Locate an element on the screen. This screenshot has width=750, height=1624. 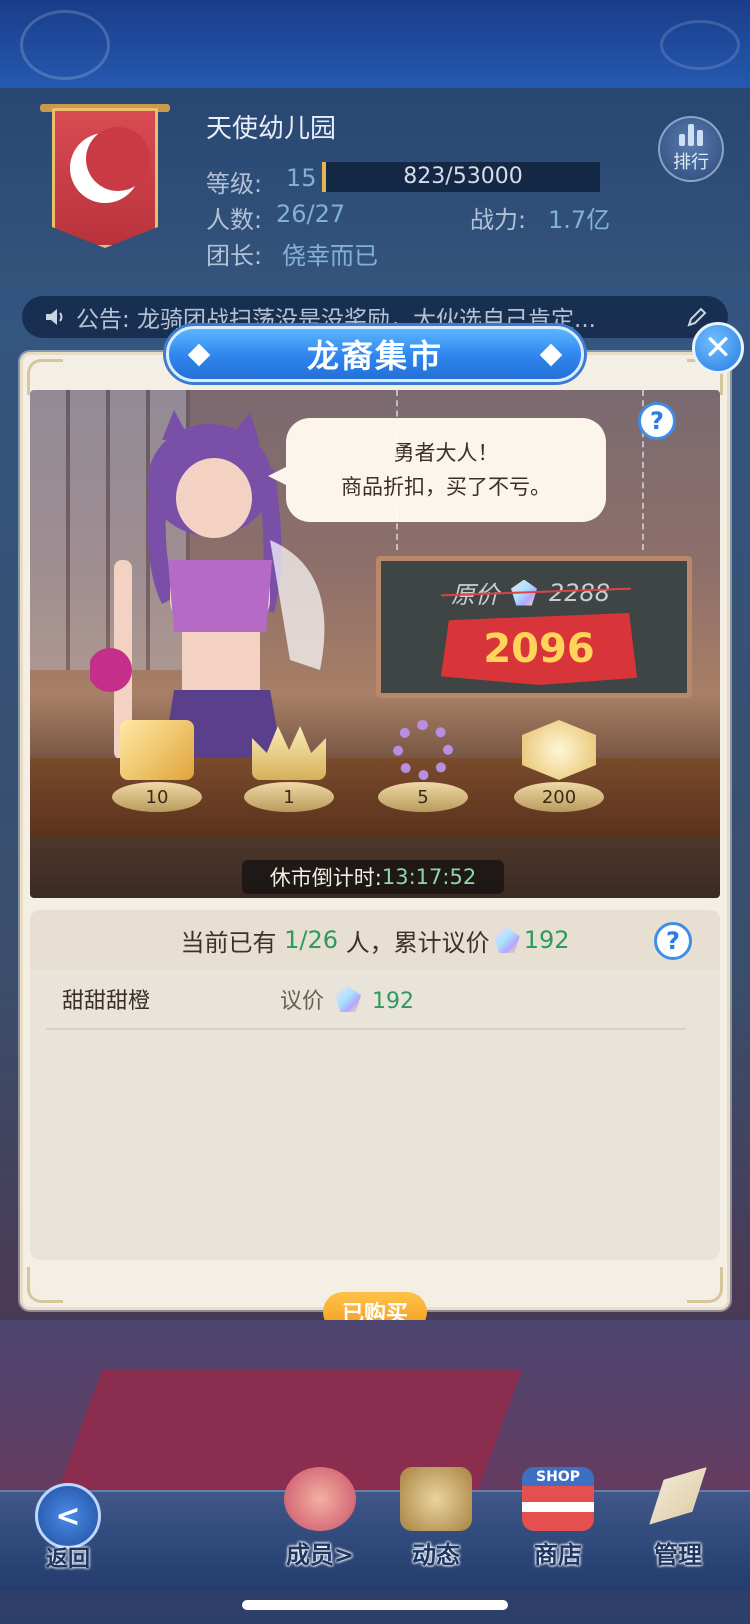
ranking-label: 排行 is located at coordinates (691, 162).